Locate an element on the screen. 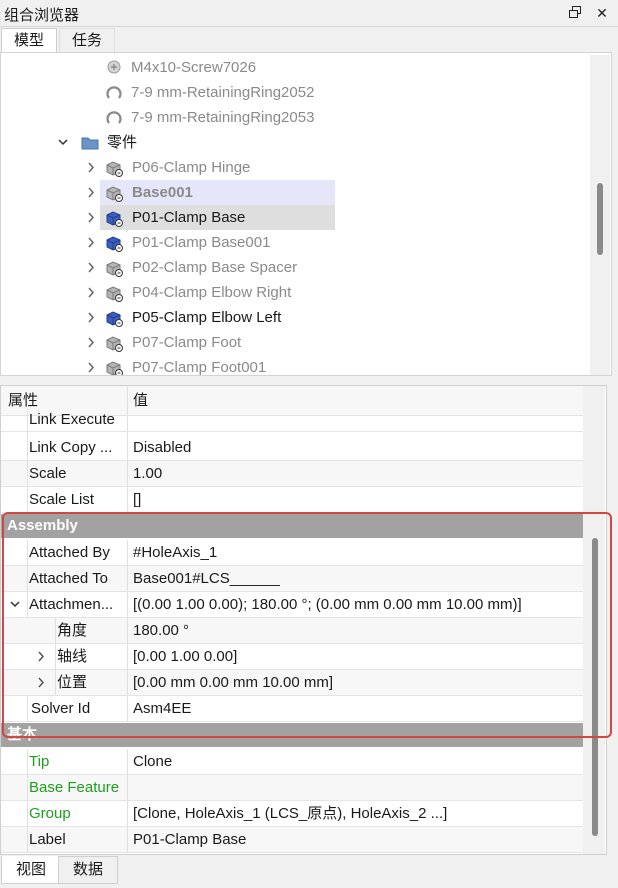 The height and width of the screenshot is (888, 618). tree-item-label: P04-Clamp Elbow Right is located at coordinates (212, 292).